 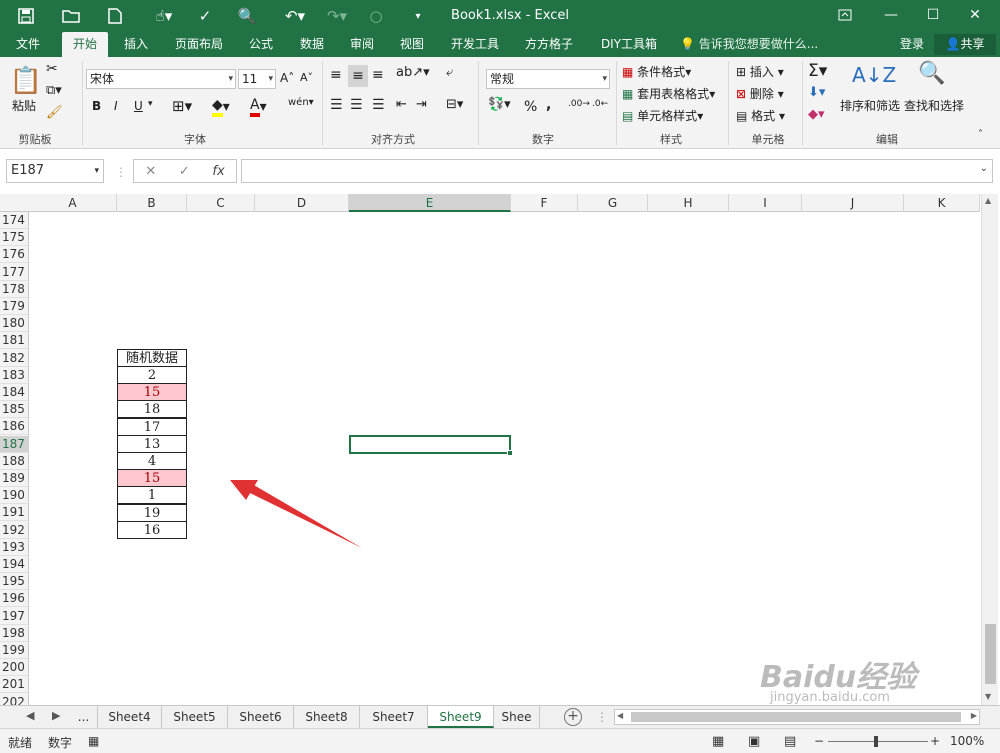 I want to click on font-size-select: 11 ▾, so click(x=257, y=79).